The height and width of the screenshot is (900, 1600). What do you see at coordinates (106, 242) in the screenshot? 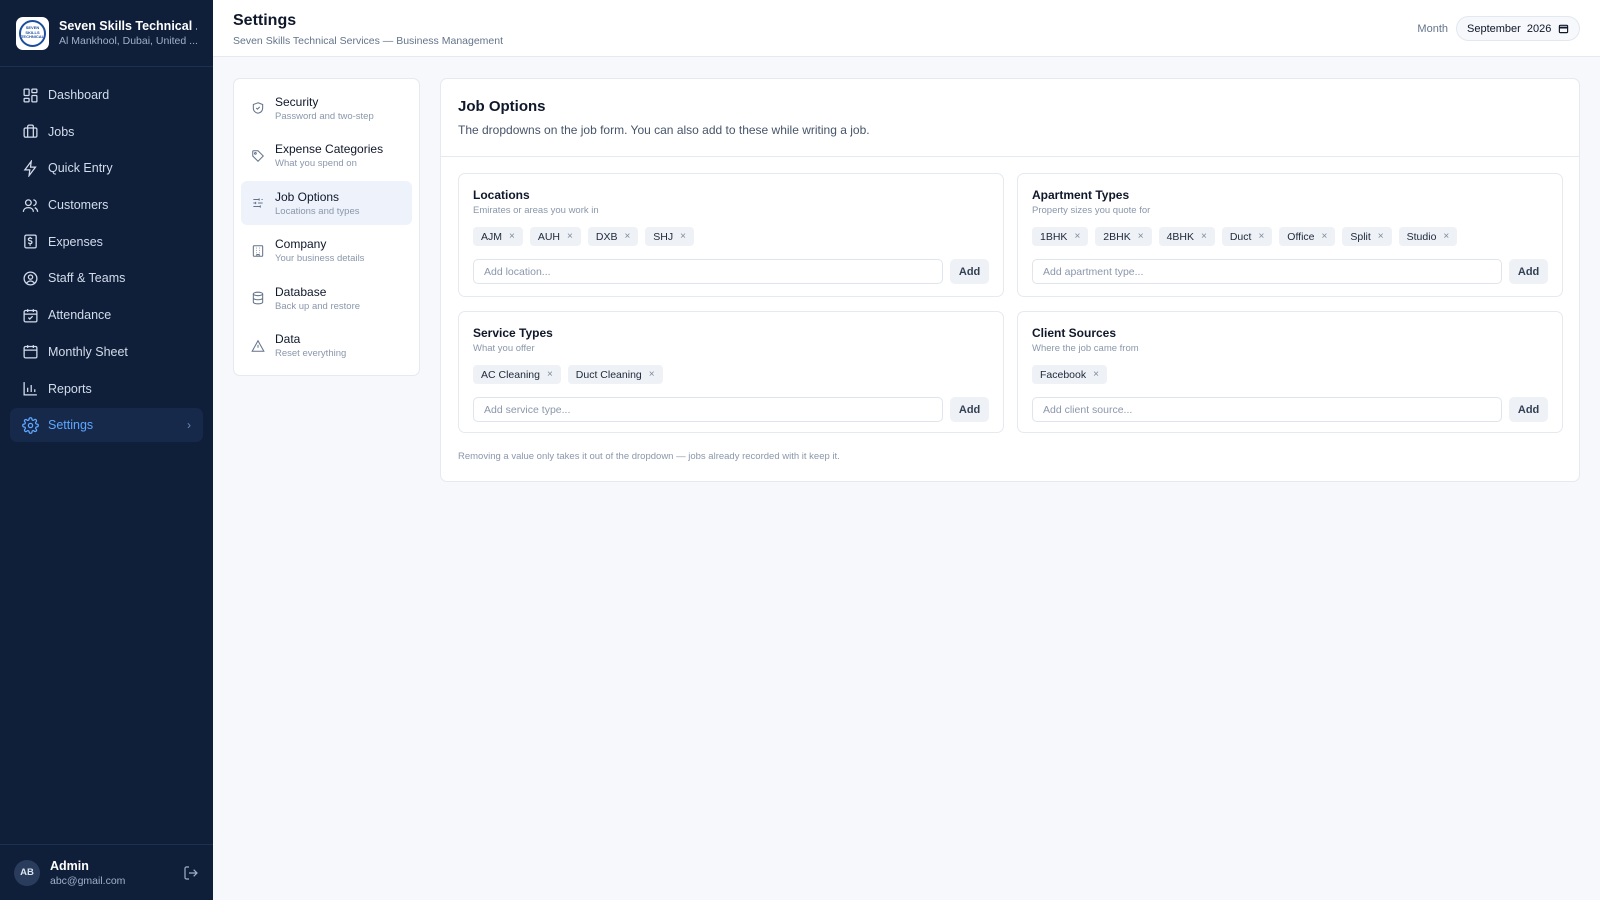
I see `nav-item-expenses: Expenses` at bounding box center [106, 242].